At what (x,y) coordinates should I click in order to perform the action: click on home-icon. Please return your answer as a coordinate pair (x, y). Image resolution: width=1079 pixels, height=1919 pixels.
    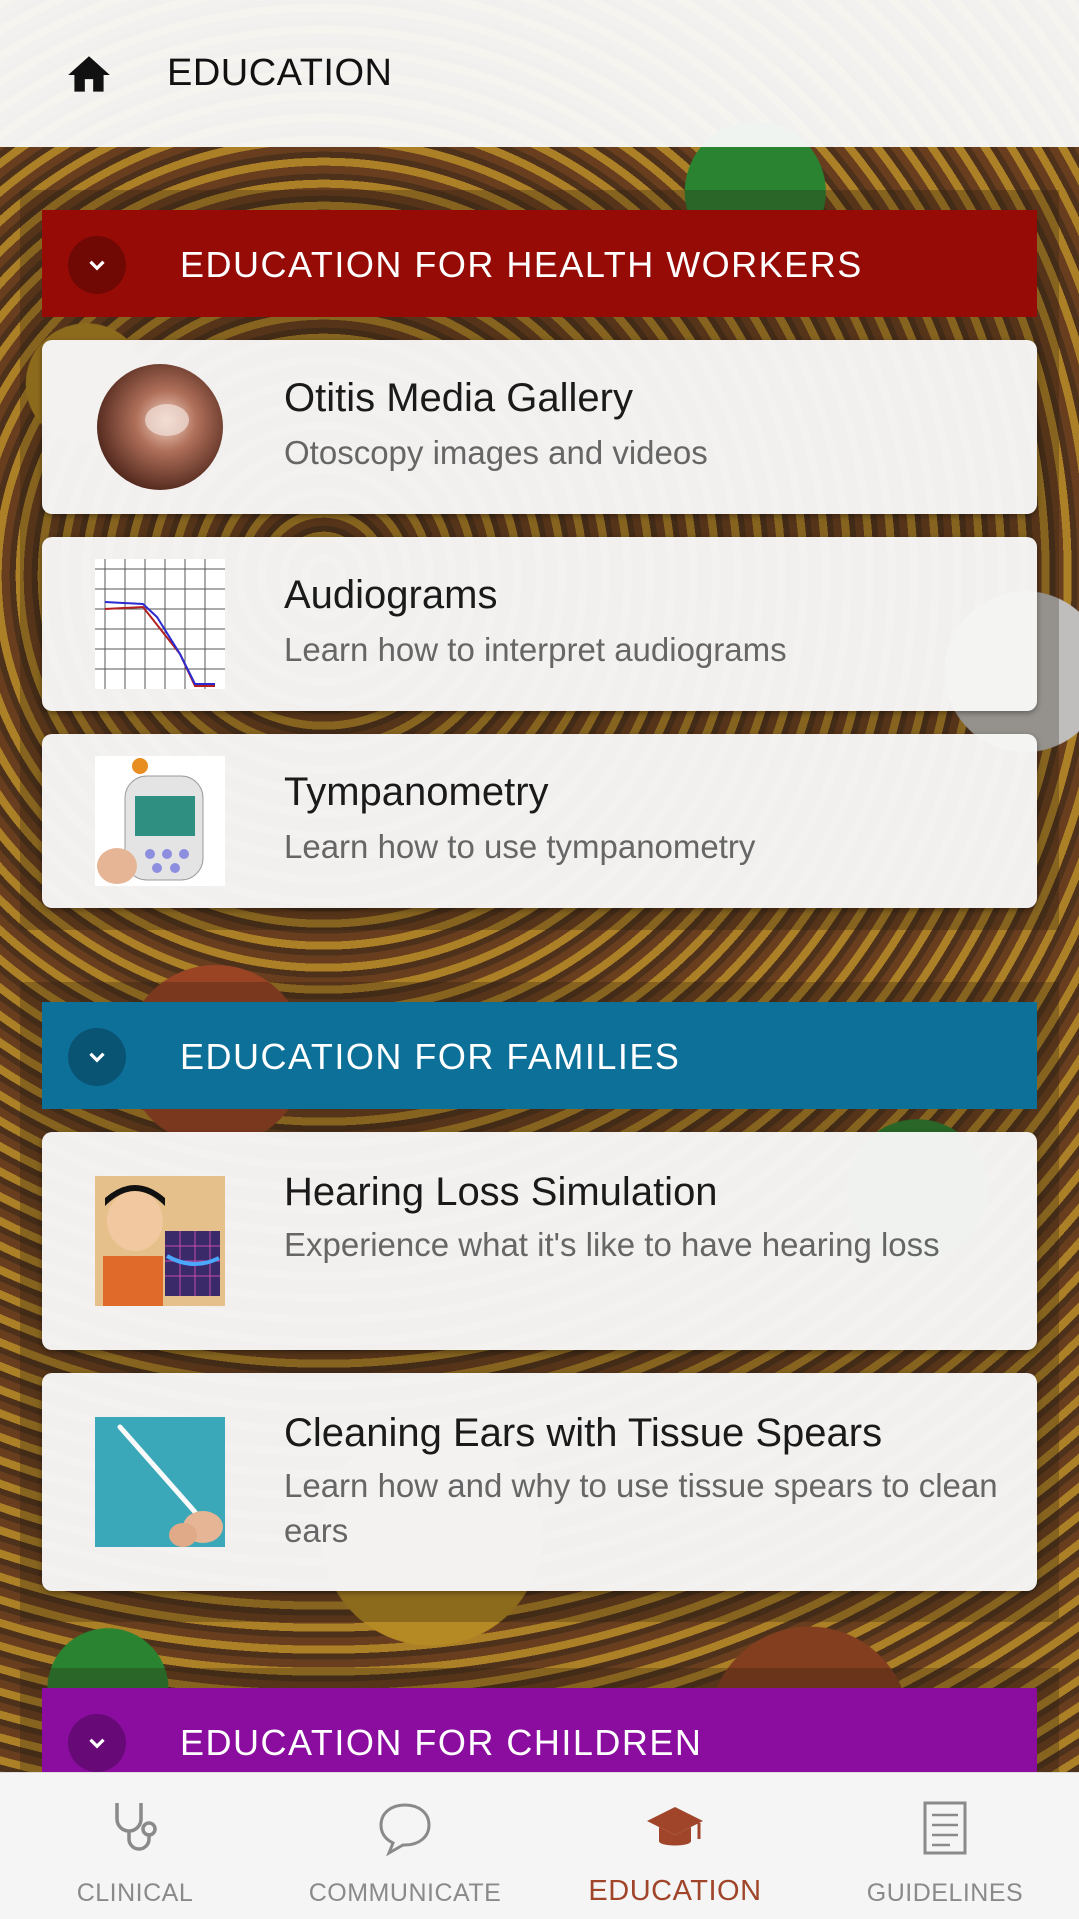
    Looking at the image, I should click on (89, 75).